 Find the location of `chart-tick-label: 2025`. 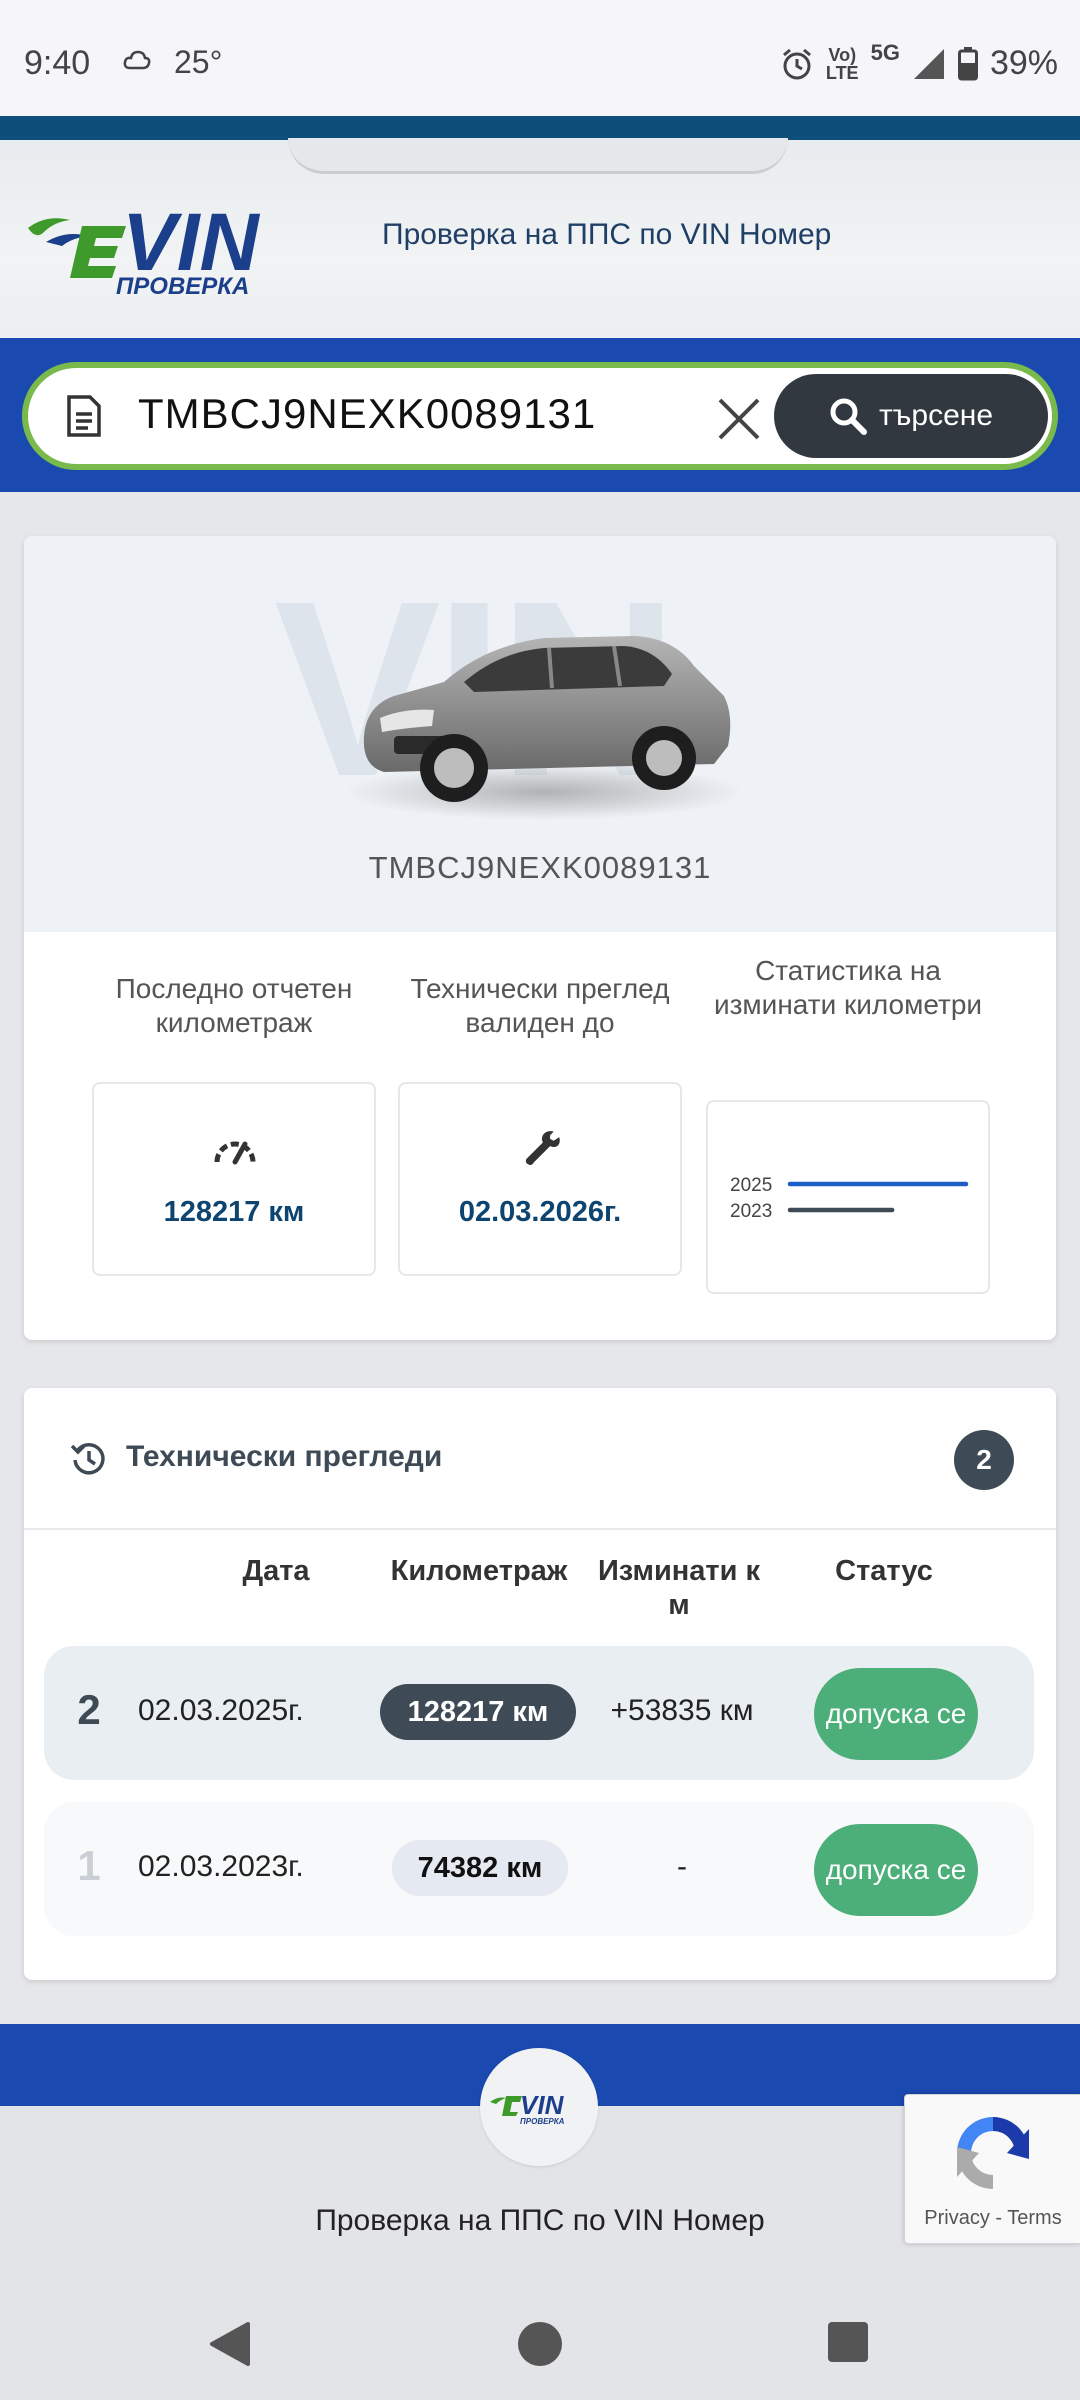

chart-tick-label: 2025 is located at coordinates (751, 1185).